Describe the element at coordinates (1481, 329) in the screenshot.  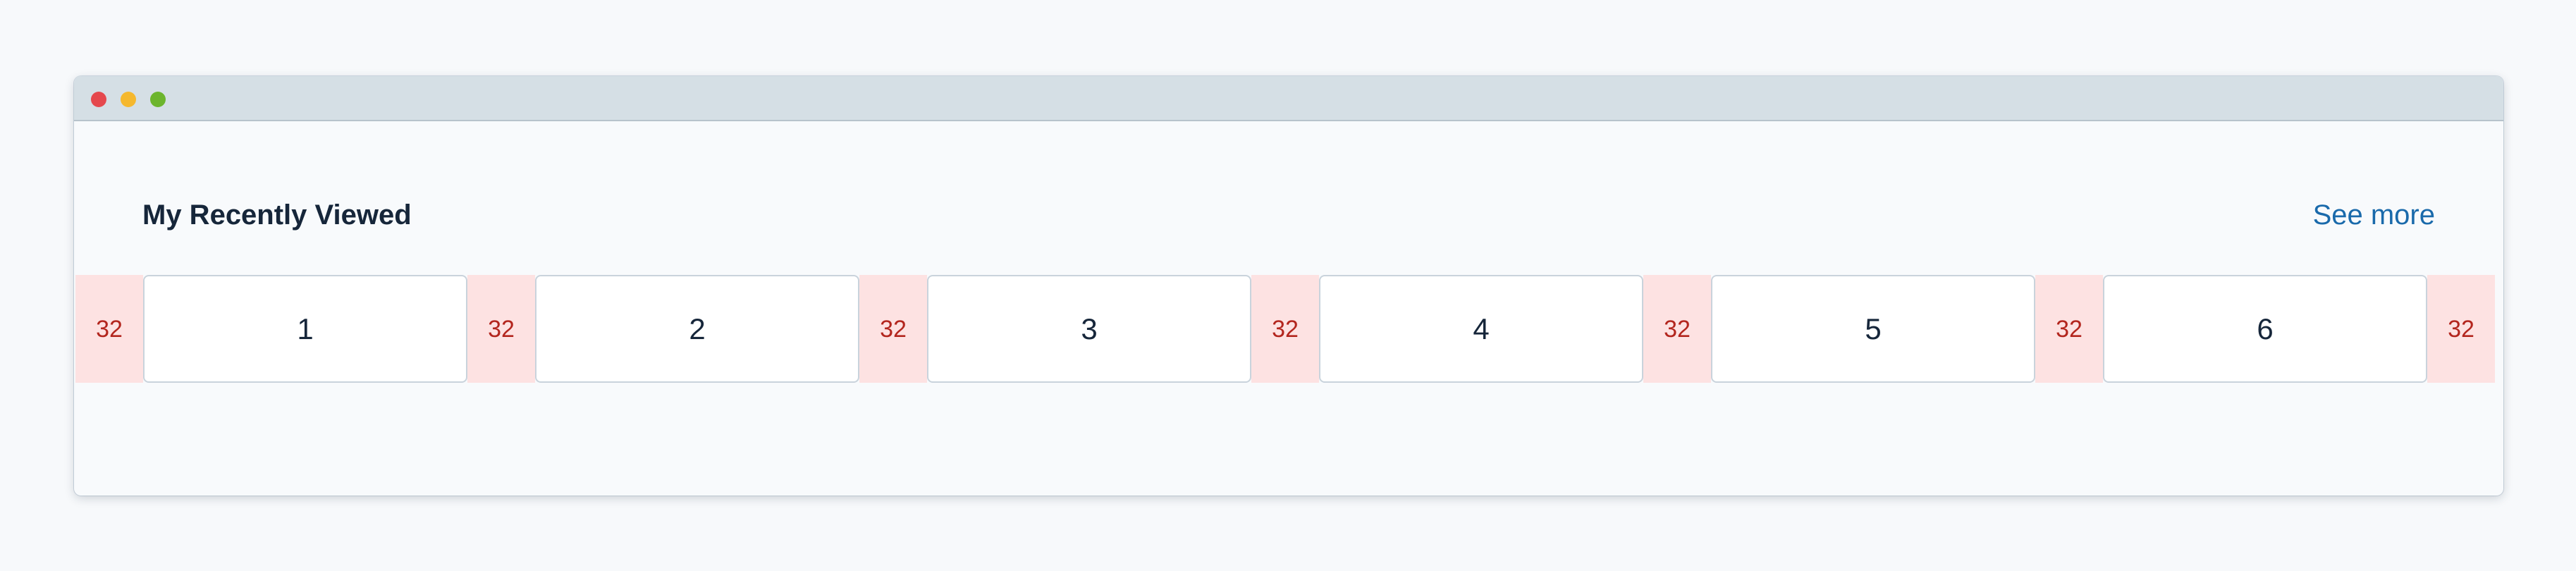
I see `recent-item-card: 4` at that location.